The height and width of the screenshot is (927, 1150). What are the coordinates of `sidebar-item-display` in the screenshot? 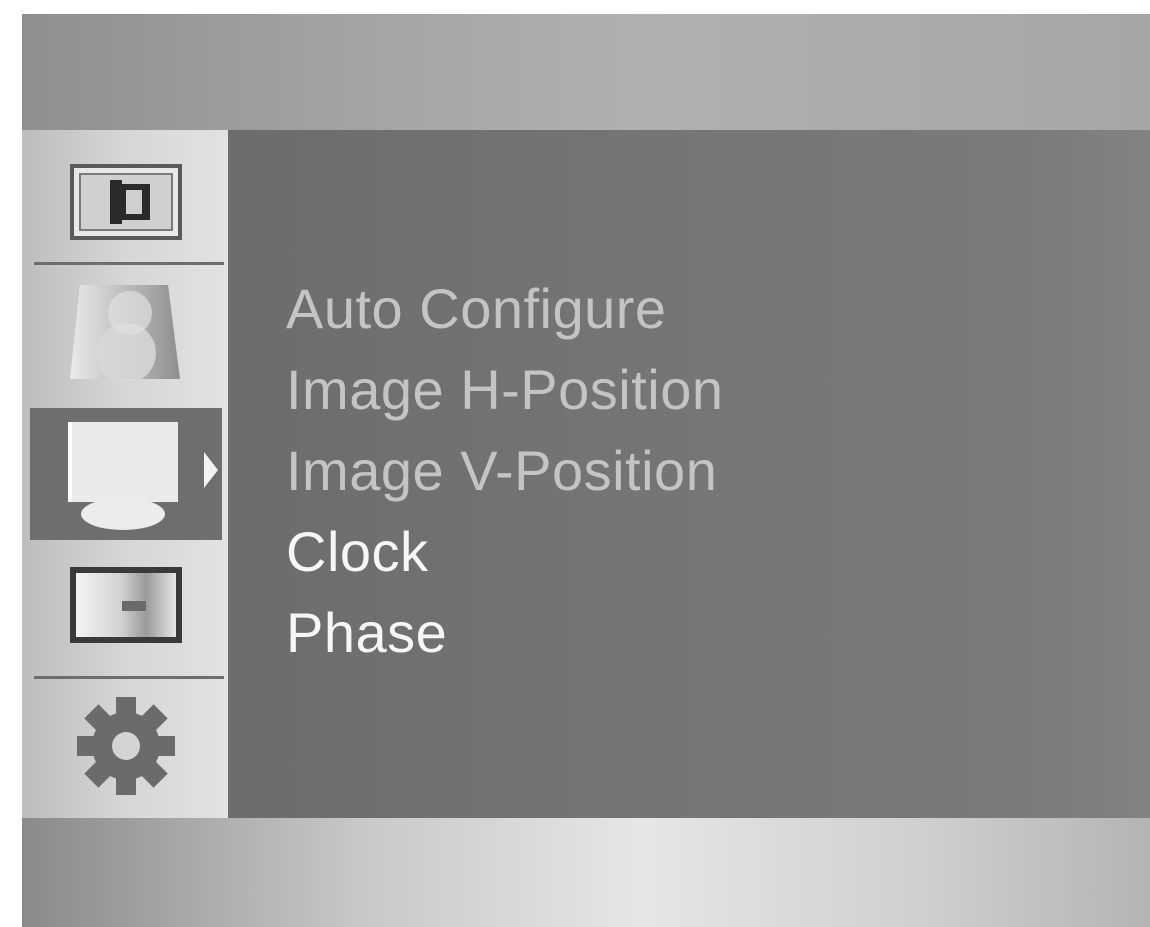 It's located at (126, 474).